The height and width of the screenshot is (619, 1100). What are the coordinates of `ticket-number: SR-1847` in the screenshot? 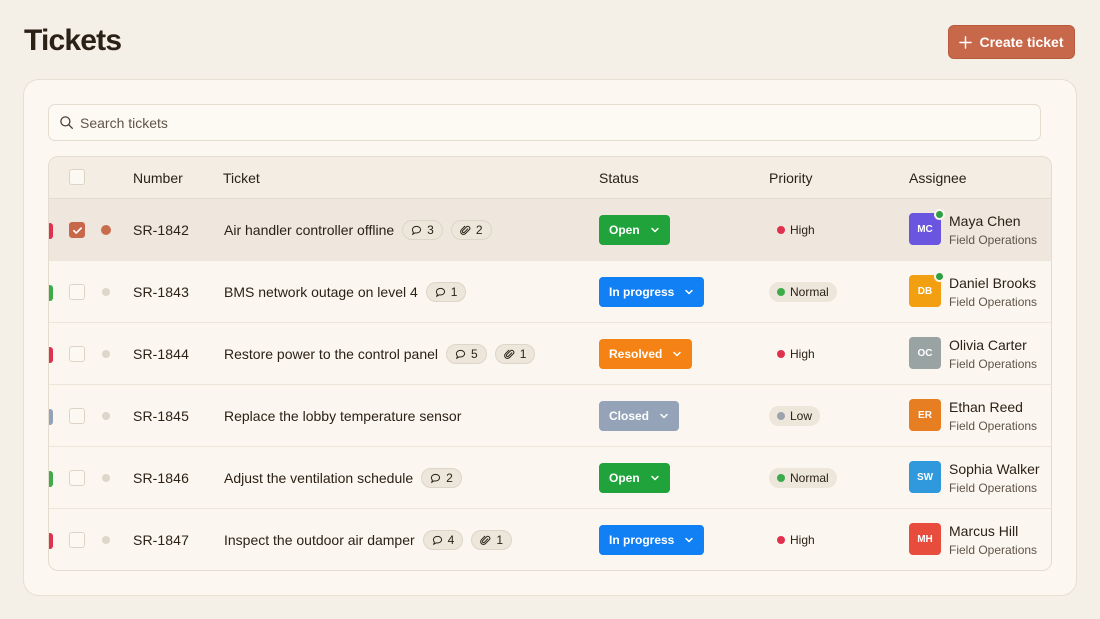 It's located at (161, 540).